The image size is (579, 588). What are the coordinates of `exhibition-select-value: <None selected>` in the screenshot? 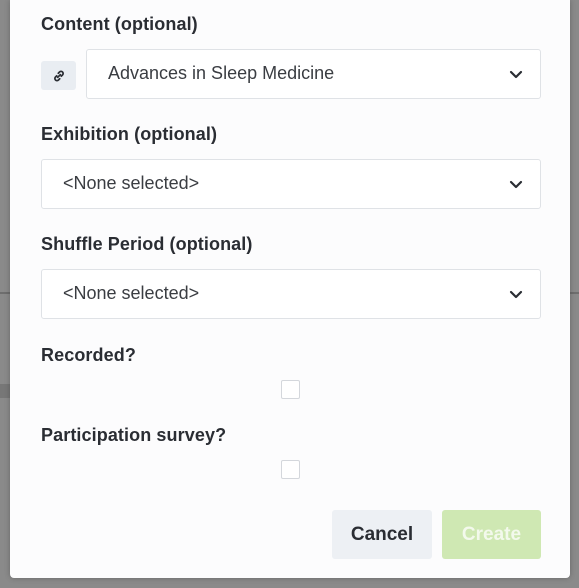 It's located at (131, 183).